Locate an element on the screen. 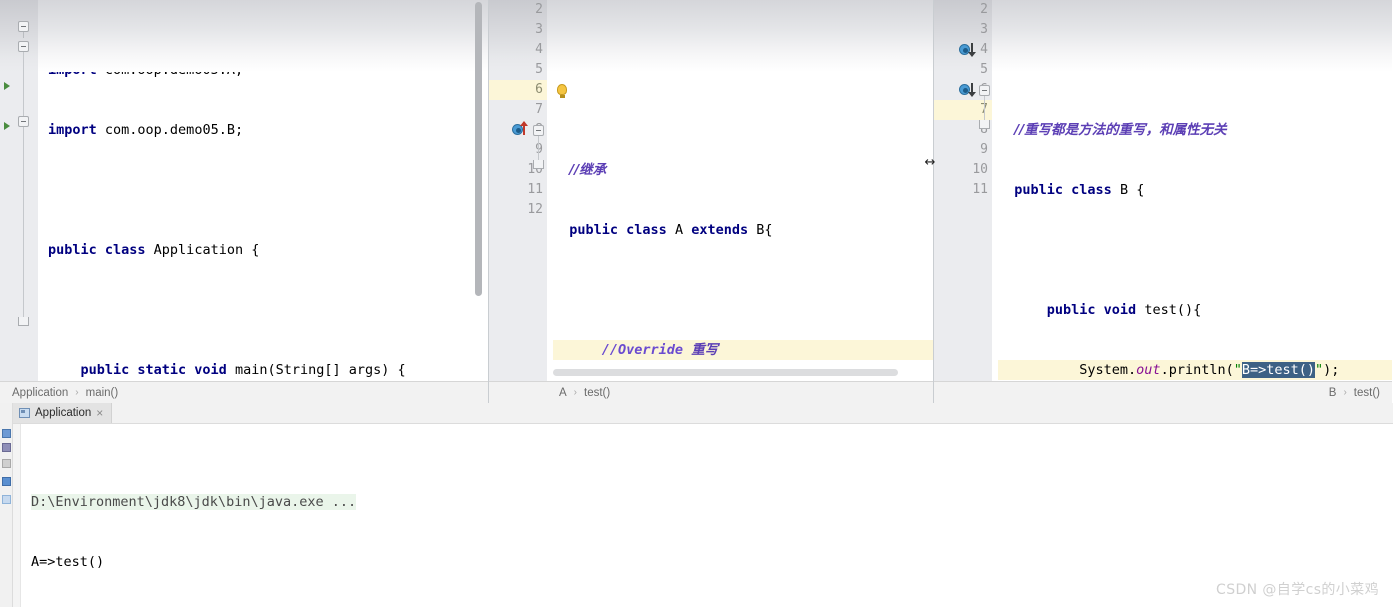 The width and height of the screenshot is (1393, 607). overriding-method-marker-icon is located at coordinates (520, 129).